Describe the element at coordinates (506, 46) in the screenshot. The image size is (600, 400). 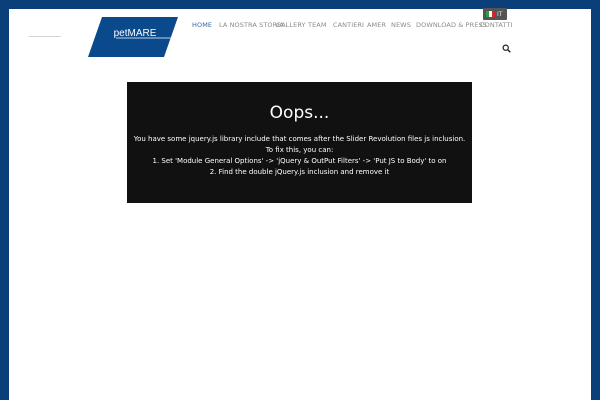
I see `search-icon` at that location.